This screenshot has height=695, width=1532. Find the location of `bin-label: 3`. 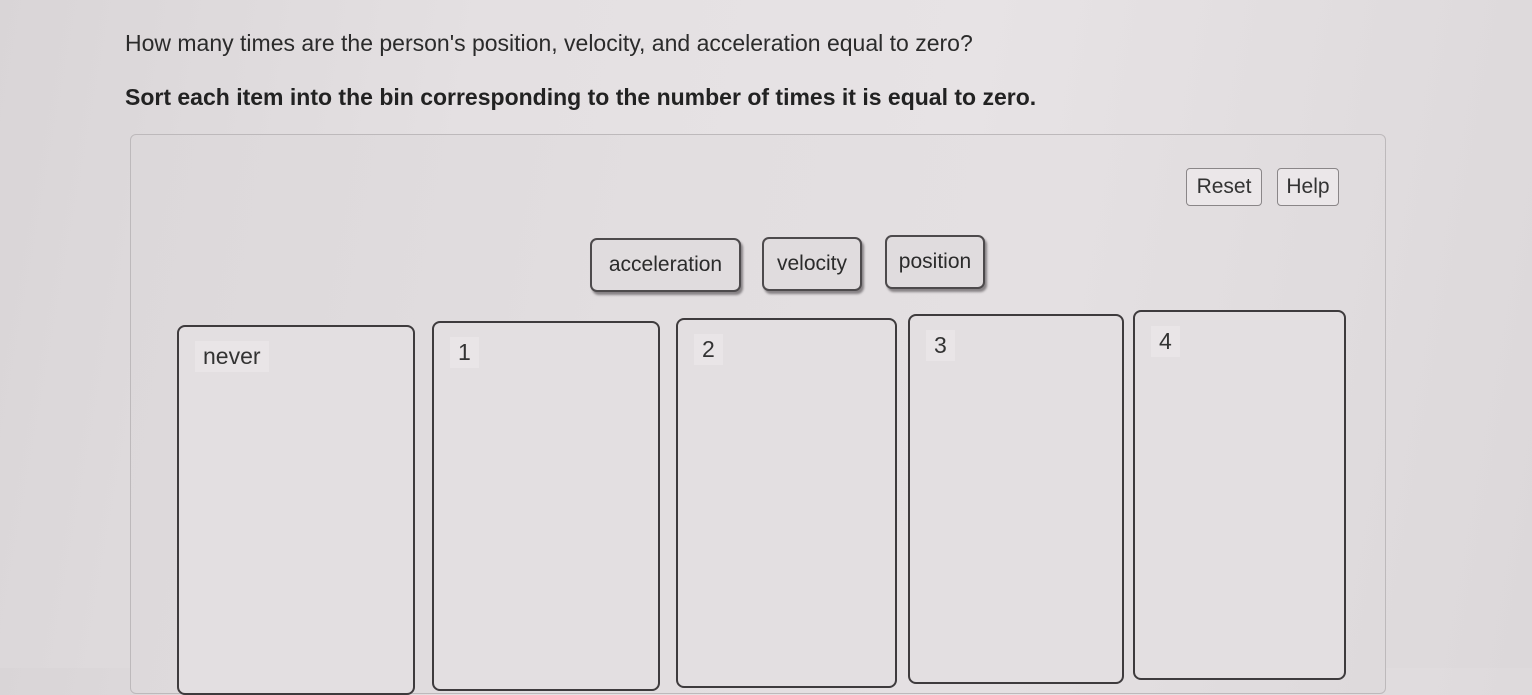

bin-label: 3 is located at coordinates (940, 345).